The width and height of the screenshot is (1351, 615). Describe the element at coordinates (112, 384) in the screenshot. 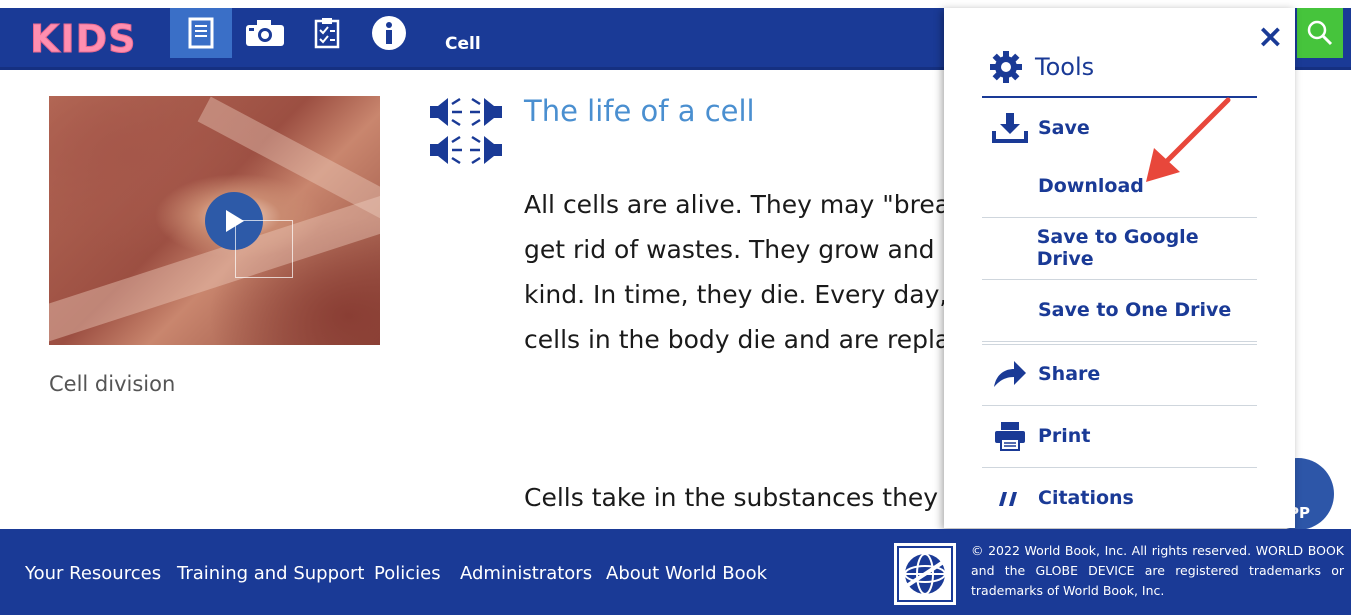

I see `media-caption: Cell division` at that location.